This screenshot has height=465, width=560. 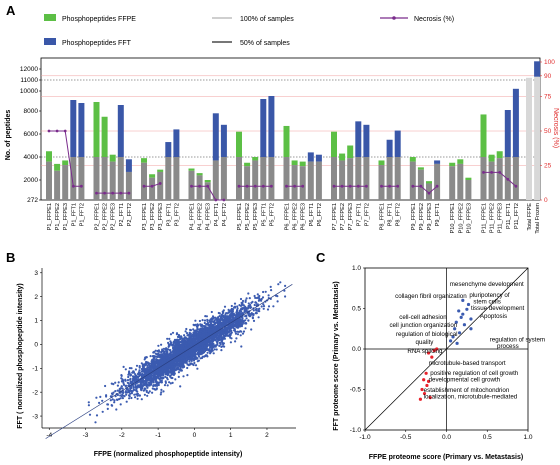 What do you see at coordinates (256, 216) in the screenshot?
I see `sample-label: P5_FFPE3` at bounding box center [256, 216].